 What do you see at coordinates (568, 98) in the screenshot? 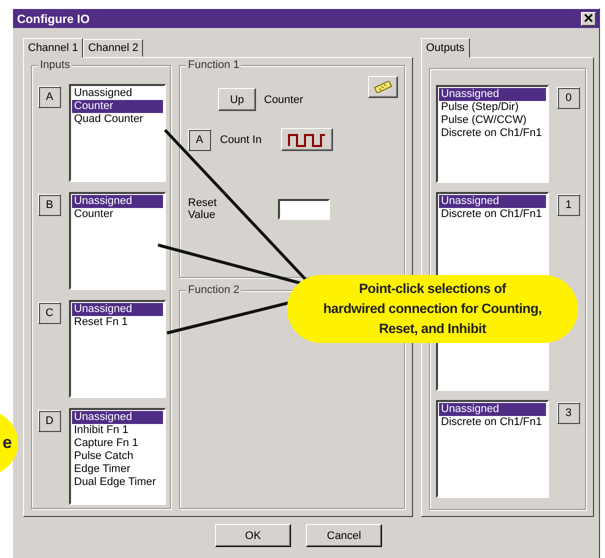
I see `output-button: 0` at bounding box center [568, 98].